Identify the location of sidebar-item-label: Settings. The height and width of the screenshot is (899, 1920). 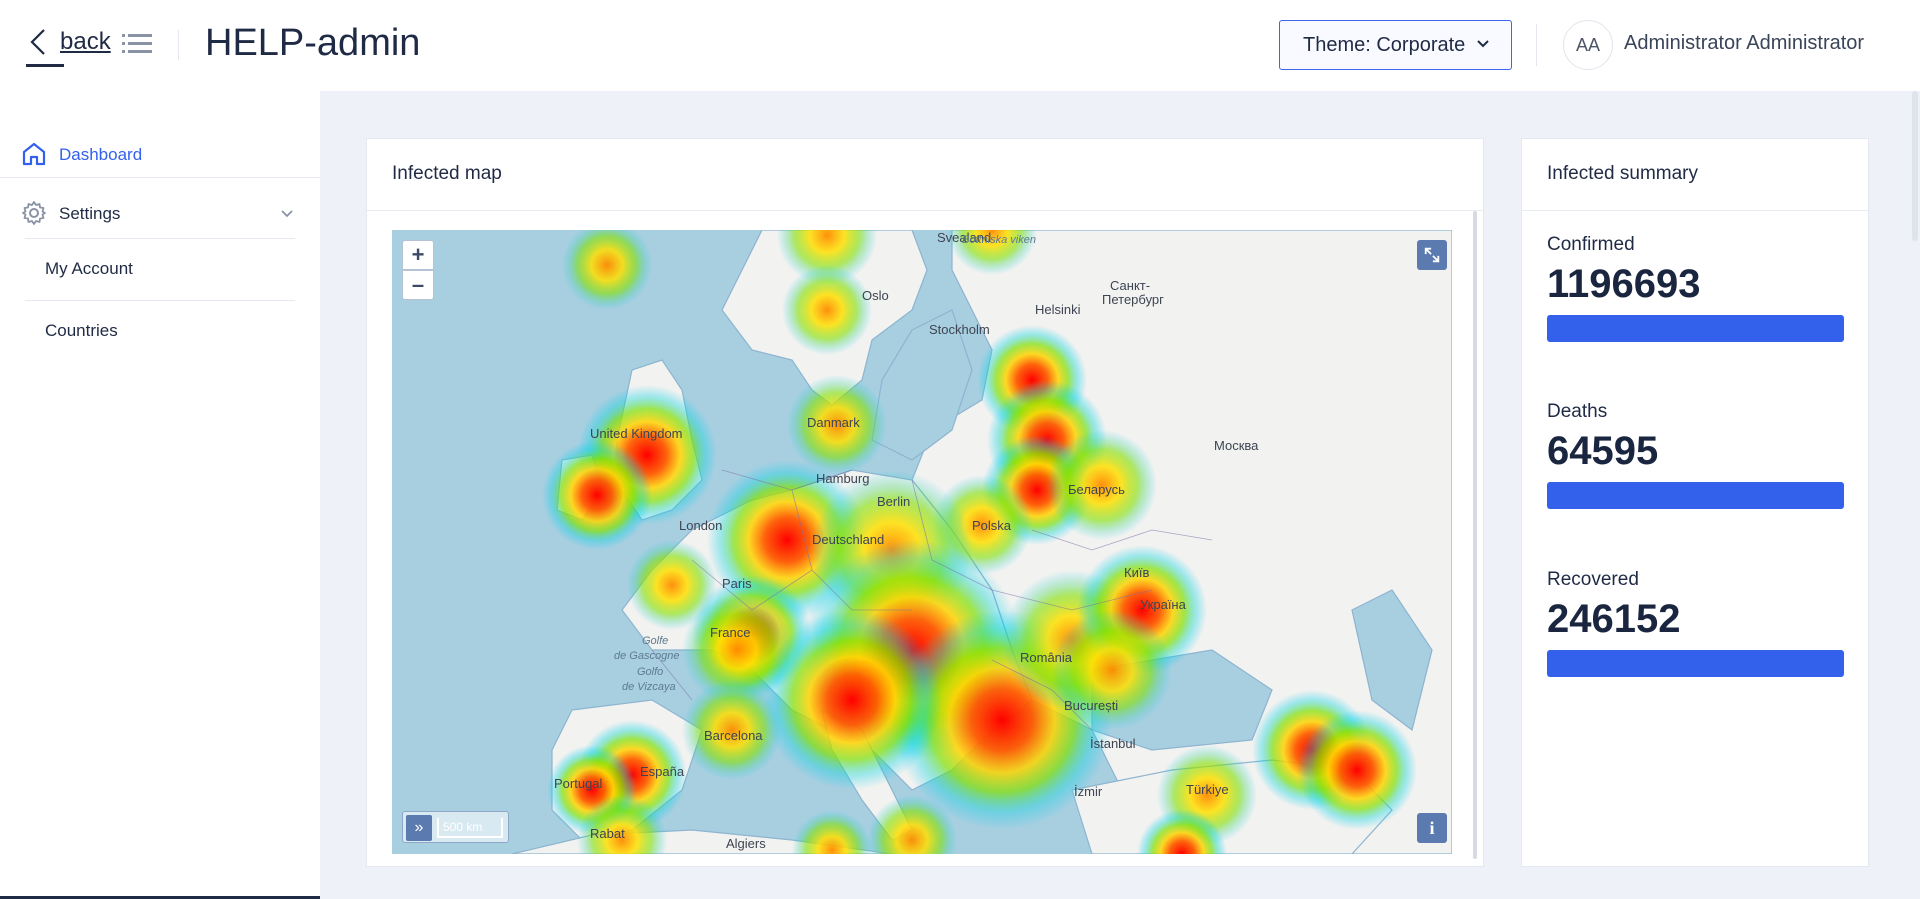
(90, 213).